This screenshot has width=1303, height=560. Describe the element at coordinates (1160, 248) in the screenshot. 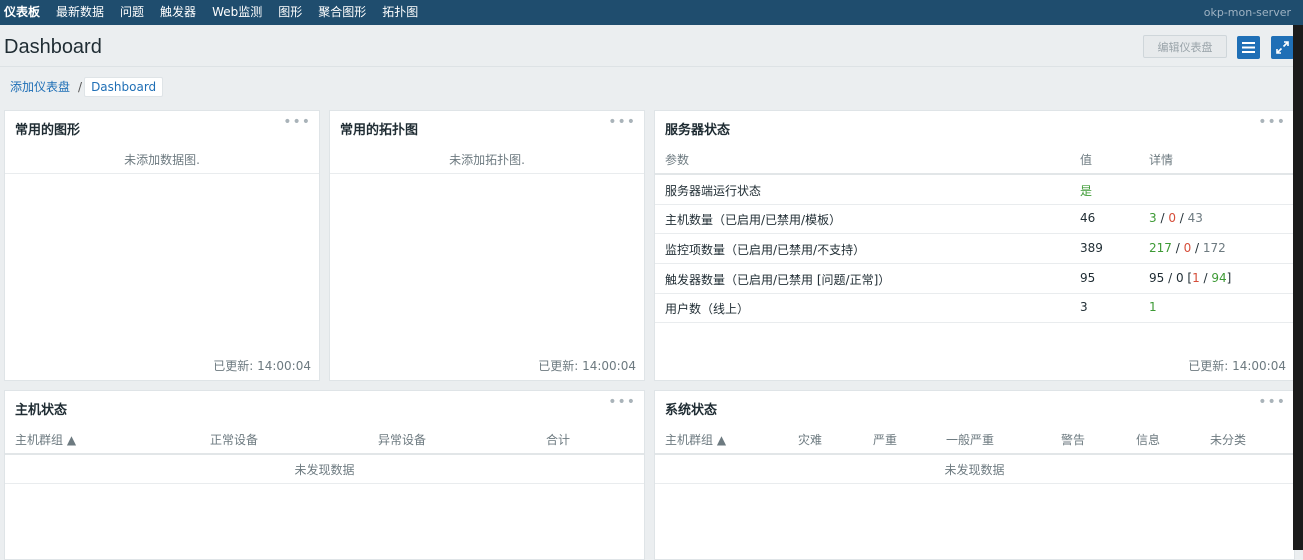

I see `enabled-count: 217` at that location.